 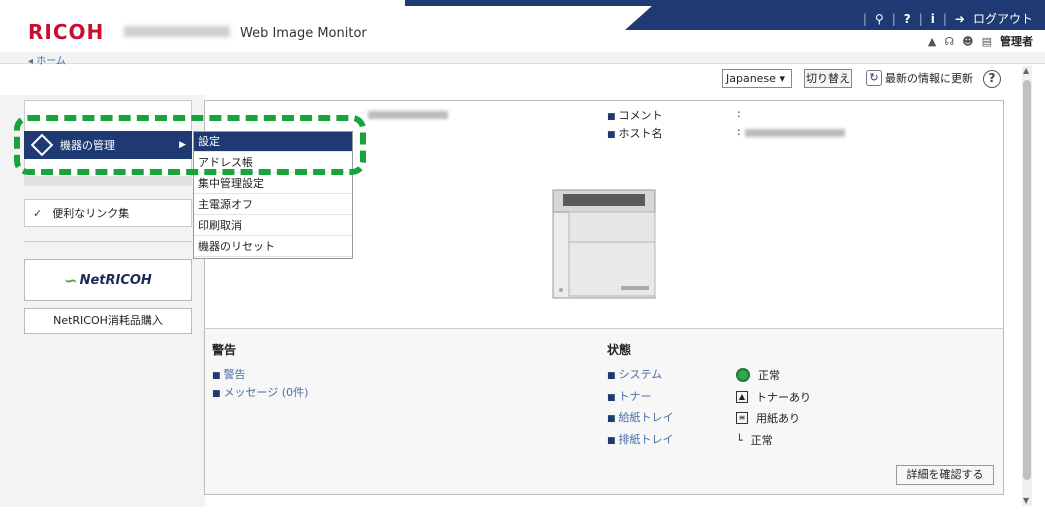 I want to click on submenu-item-power-off: 主電源オフ, so click(x=273, y=204).